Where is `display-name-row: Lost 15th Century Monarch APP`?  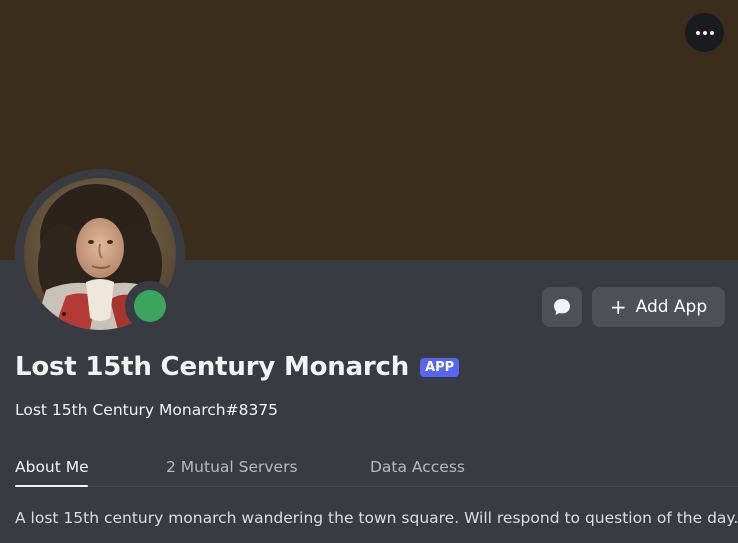
display-name-row: Lost 15th Century Monarch APP is located at coordinates (237, 367).